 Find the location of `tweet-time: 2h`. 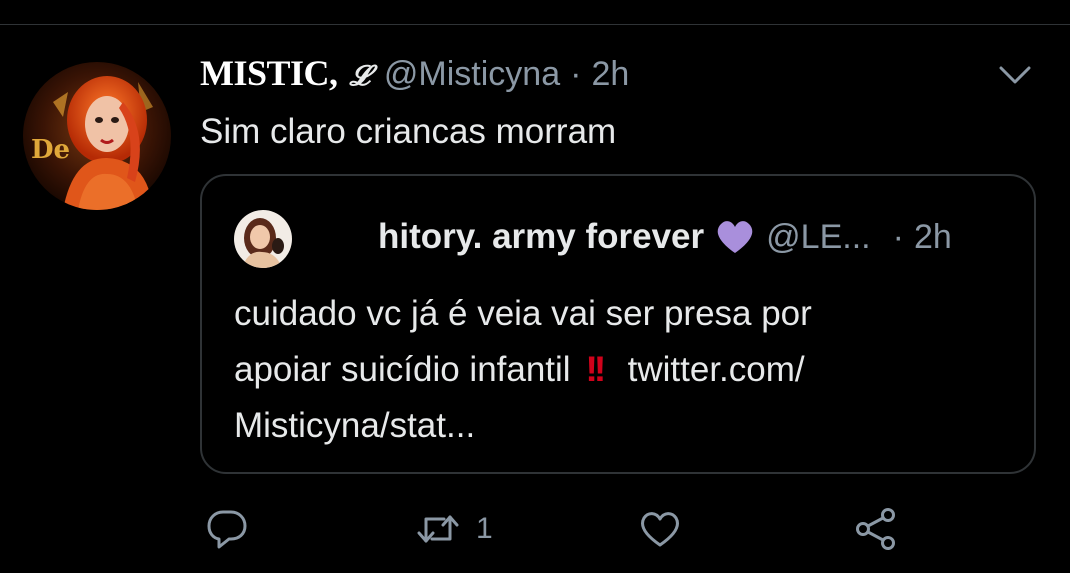

tweet-time: 2h is located at coordinates (610, 74).